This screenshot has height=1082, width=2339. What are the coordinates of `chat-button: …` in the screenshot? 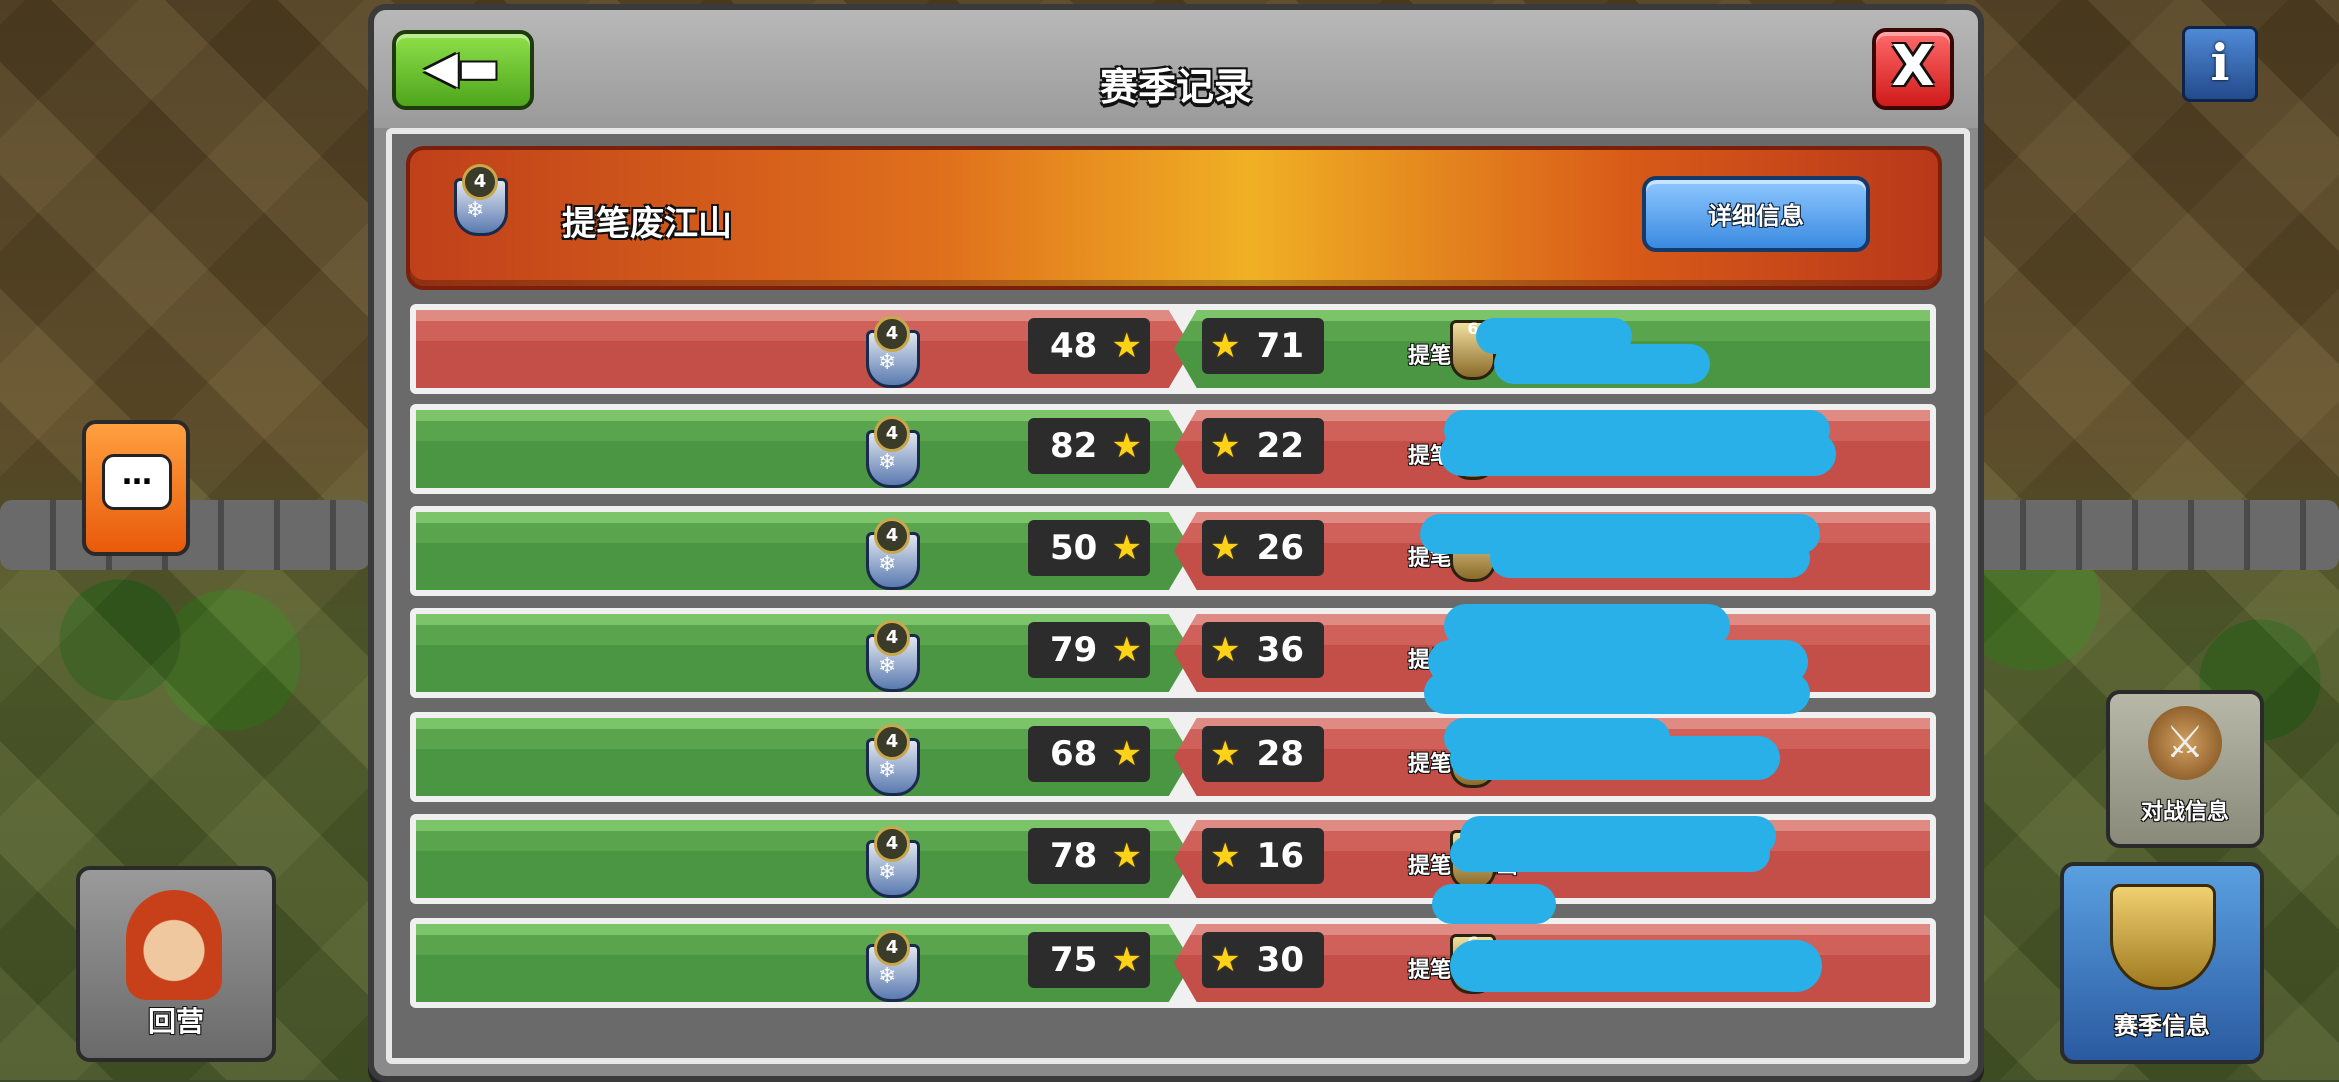 It's located at (136, 488).